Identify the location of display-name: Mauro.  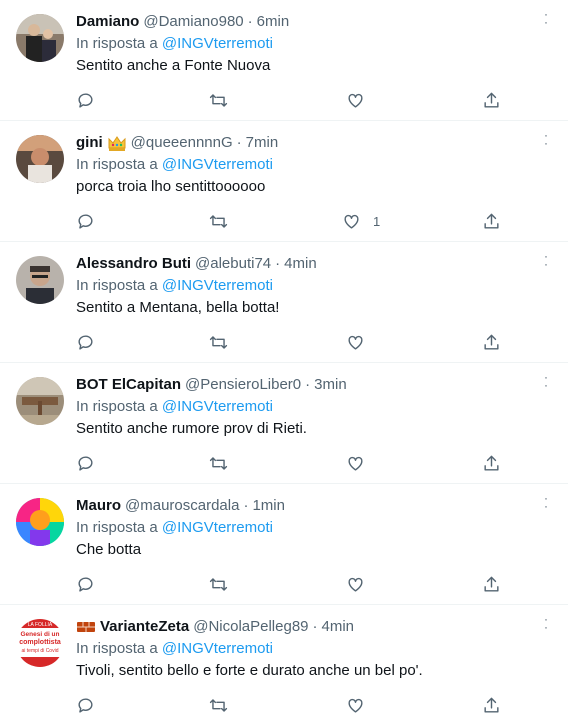
(98, 506).